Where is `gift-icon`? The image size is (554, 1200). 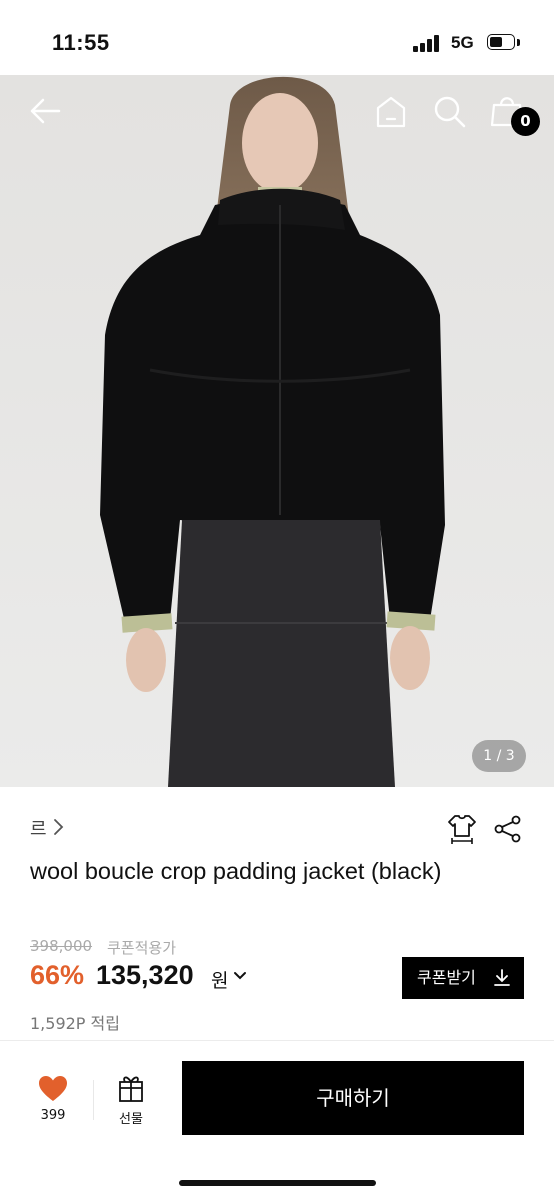
gift-icon is located at coordinates (131, 1089).